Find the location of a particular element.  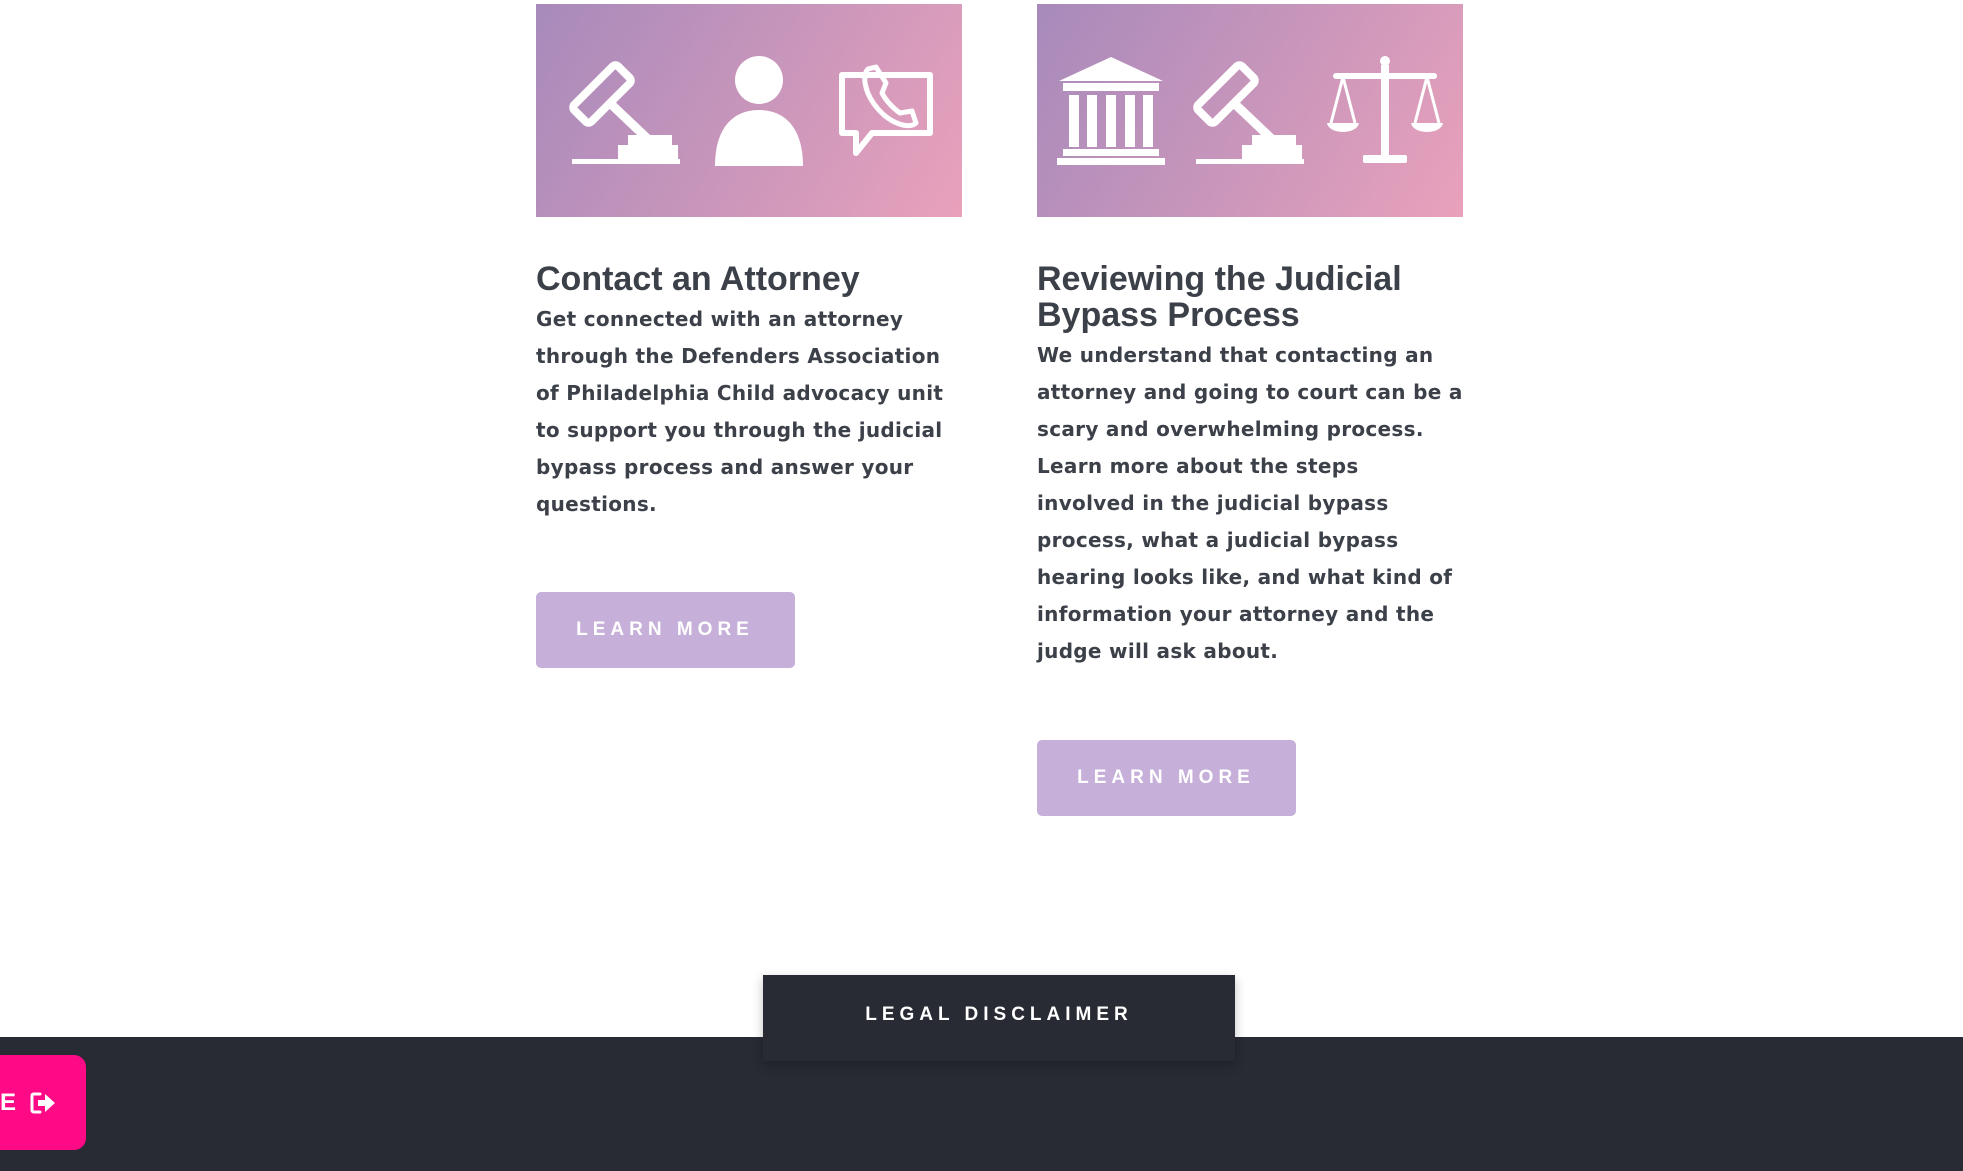

exit-door-arrow-icon is located at coordinates (42, 1102).